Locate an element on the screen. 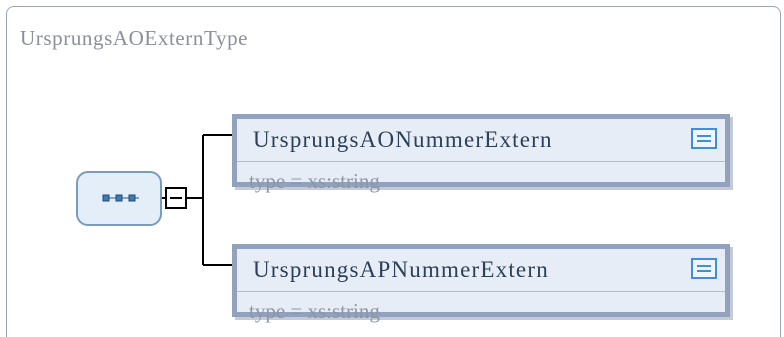 The image size is (784, 337). minus-icon is located at coordinates (176, 198).